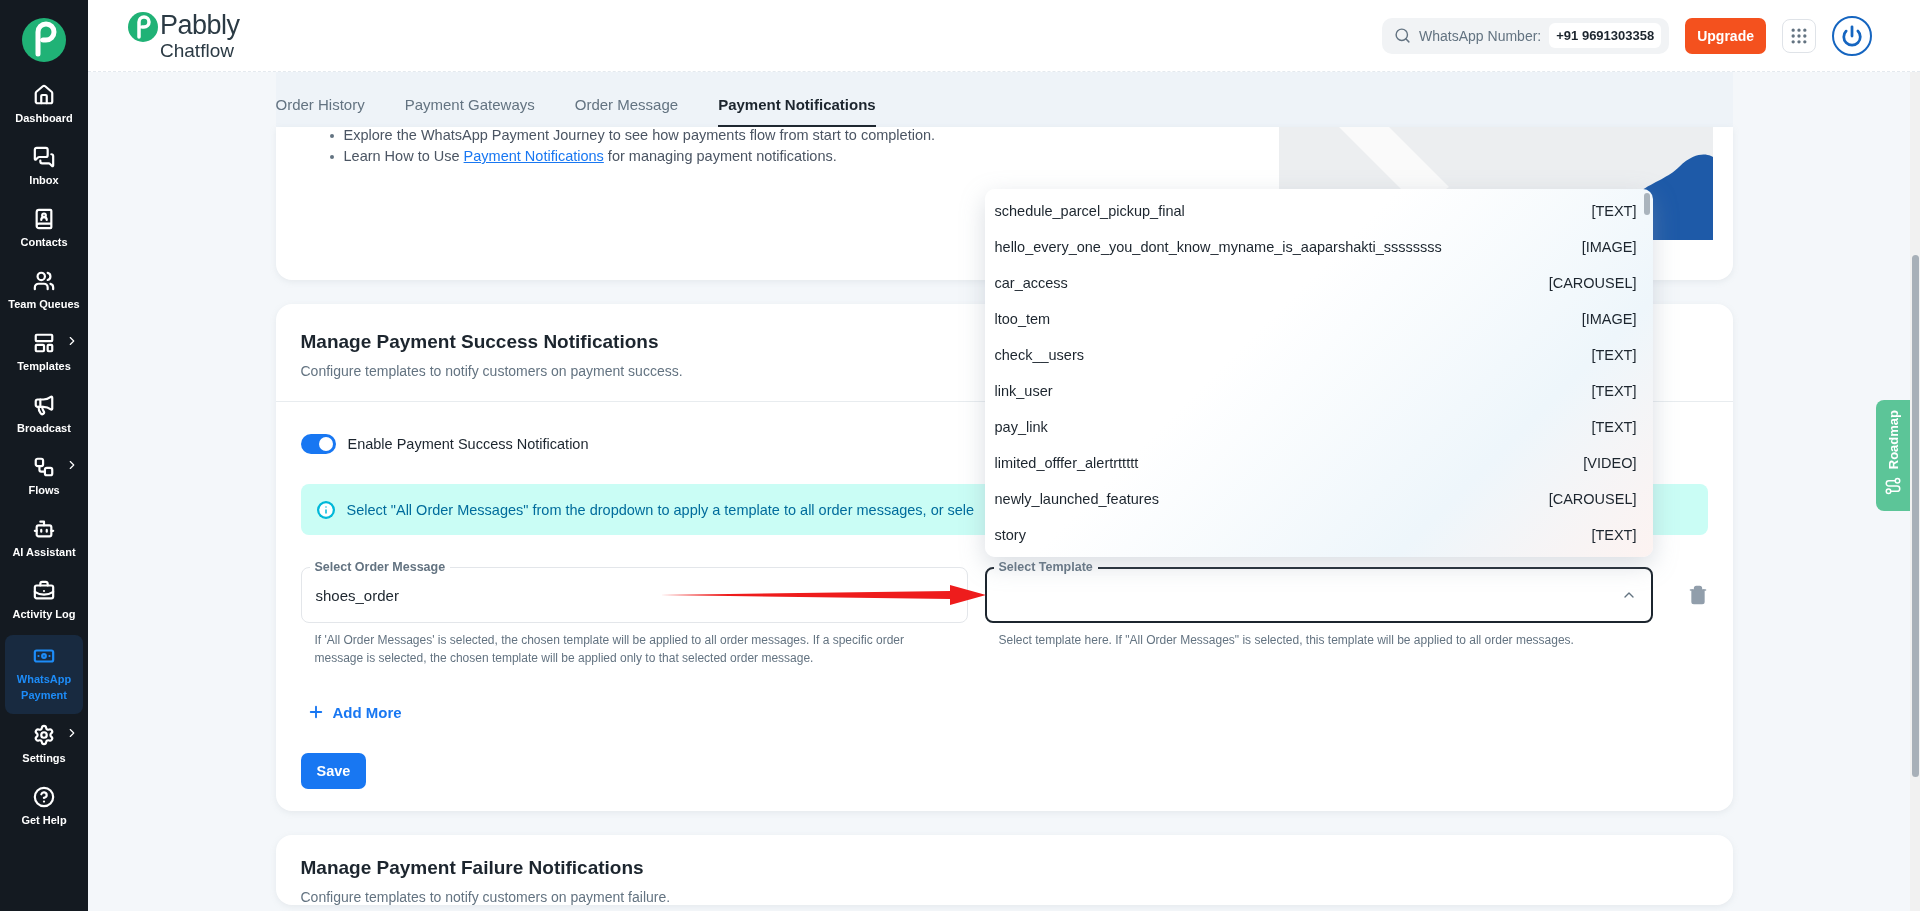 This screenshot has height=911, width=1920. I want to click on sidebar-item: Activity Log, so click(44, 601).